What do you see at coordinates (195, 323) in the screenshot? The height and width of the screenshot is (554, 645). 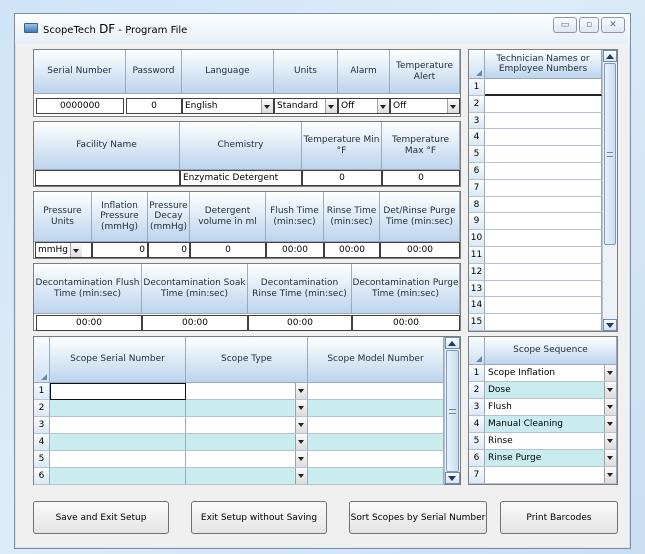 I see `decon-soak-time-input: 00:00` at bounding box center [195, 323].